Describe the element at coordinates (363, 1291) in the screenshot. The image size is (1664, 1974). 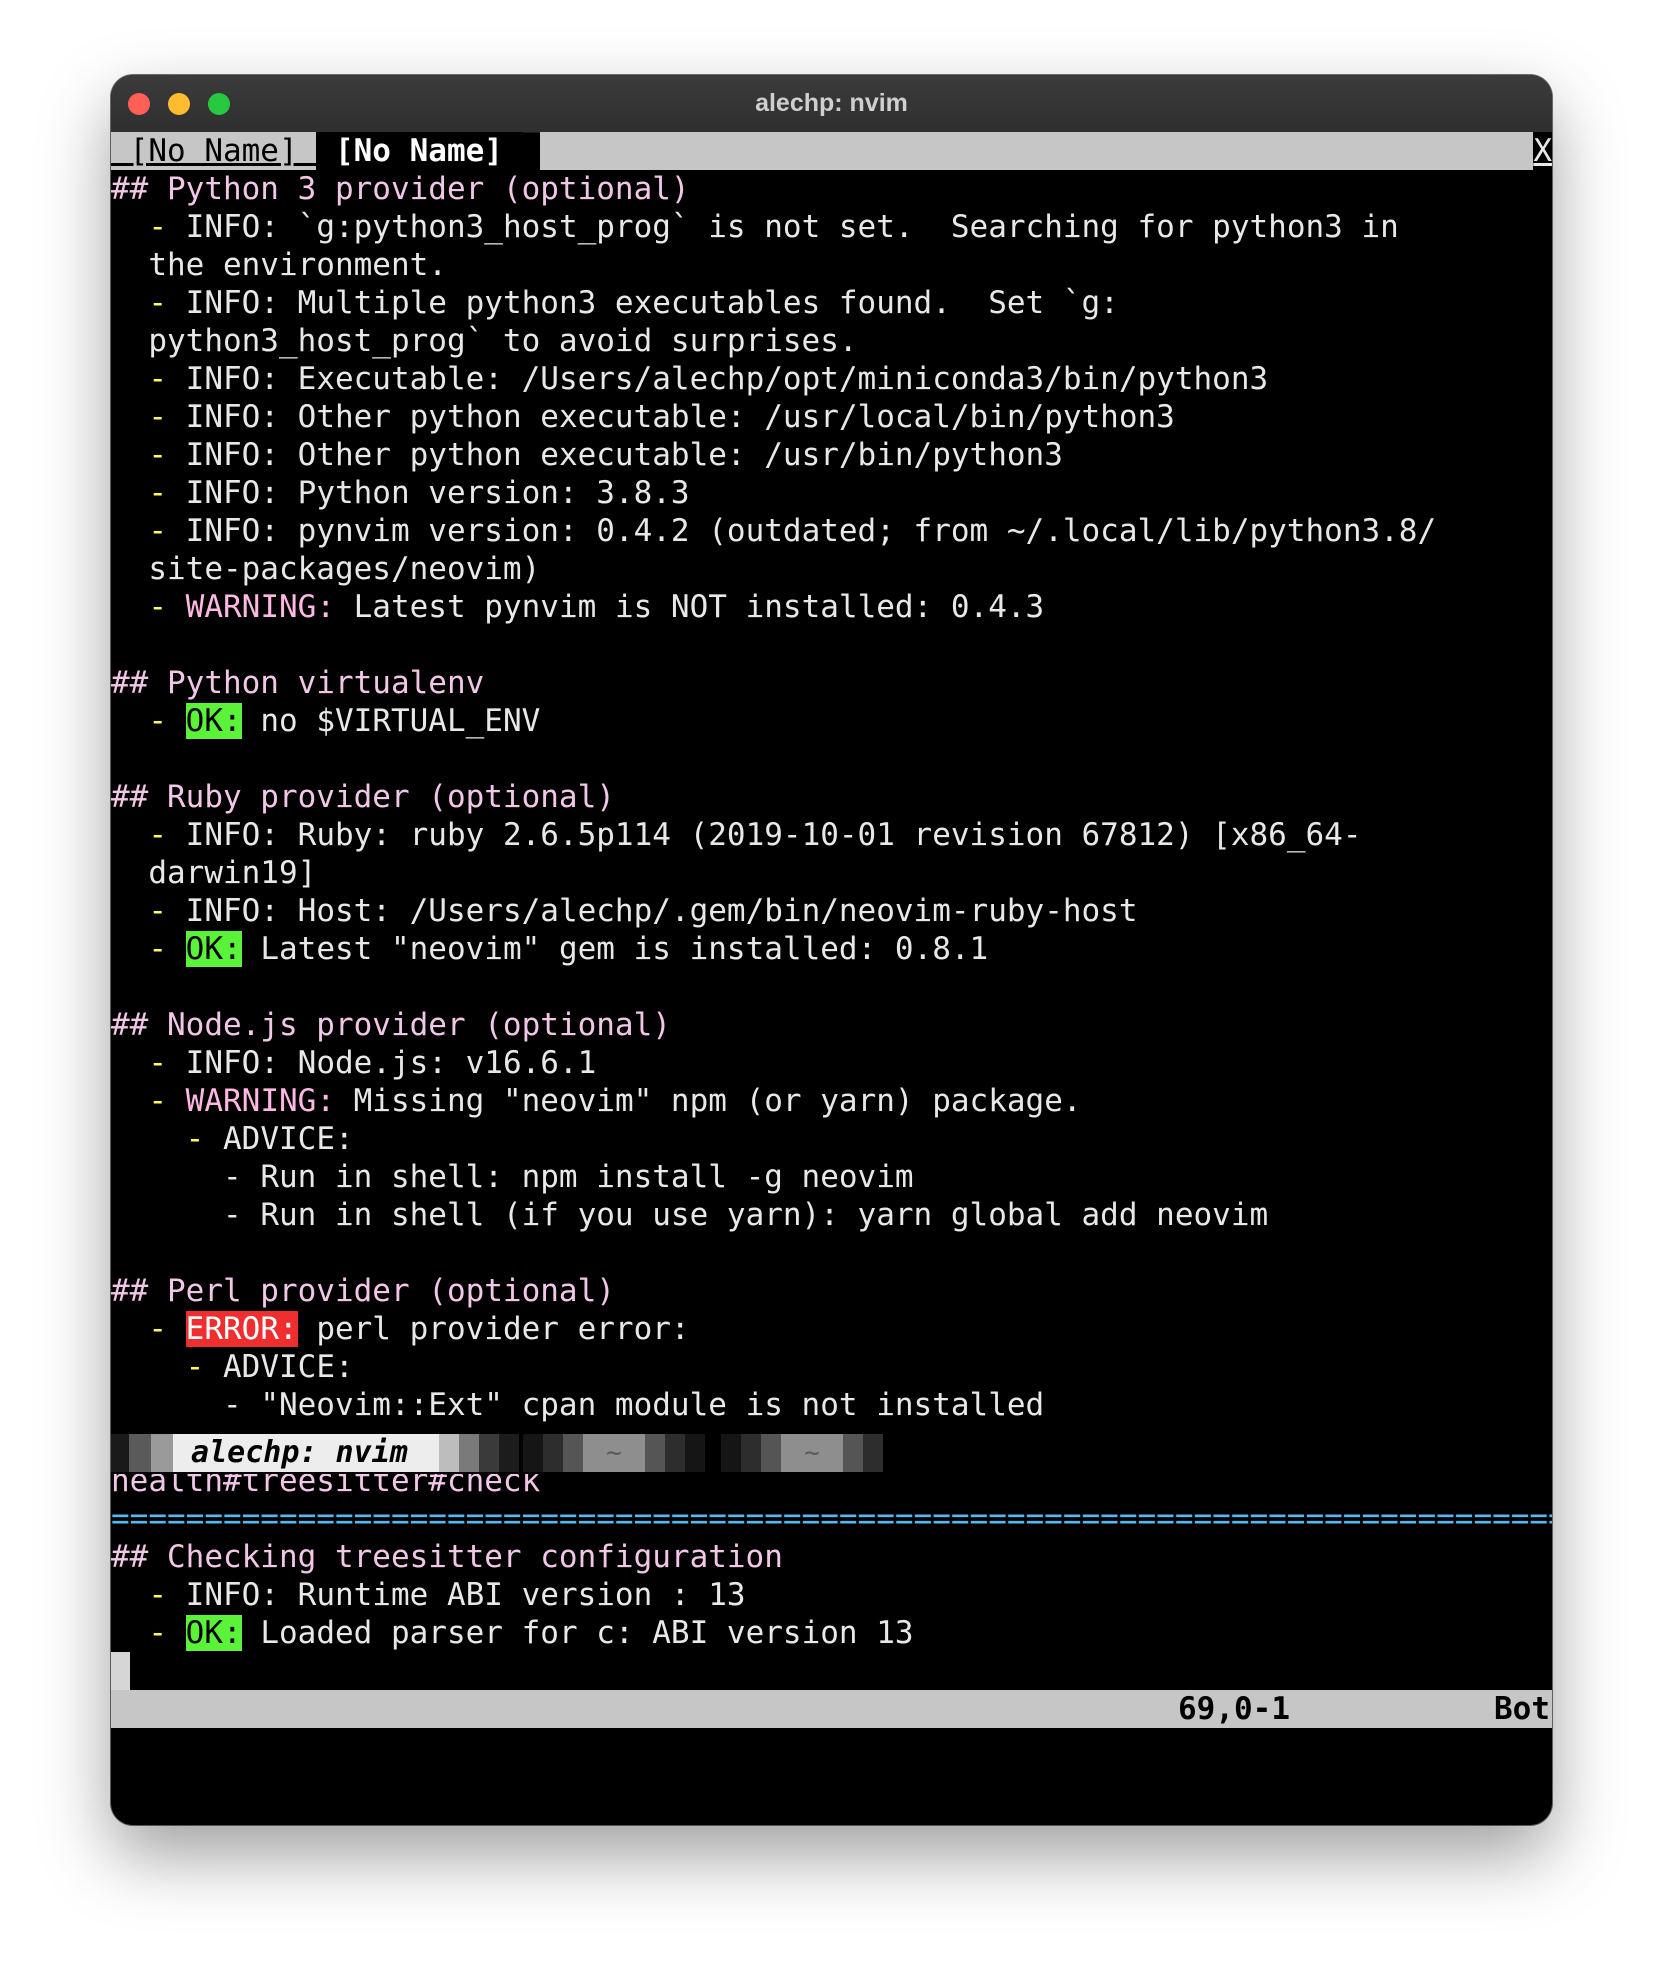
I see `section-heading: ## Perl provider (optional)` at that location.